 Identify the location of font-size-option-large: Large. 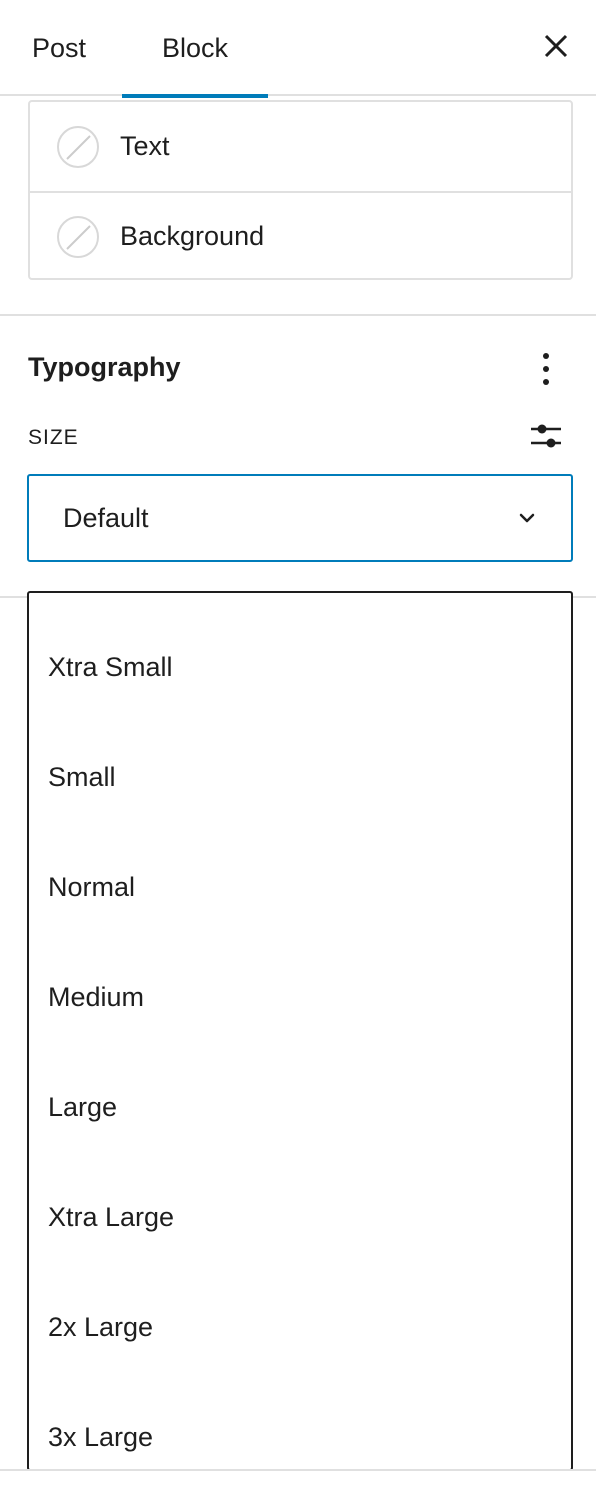
(300, 1107).